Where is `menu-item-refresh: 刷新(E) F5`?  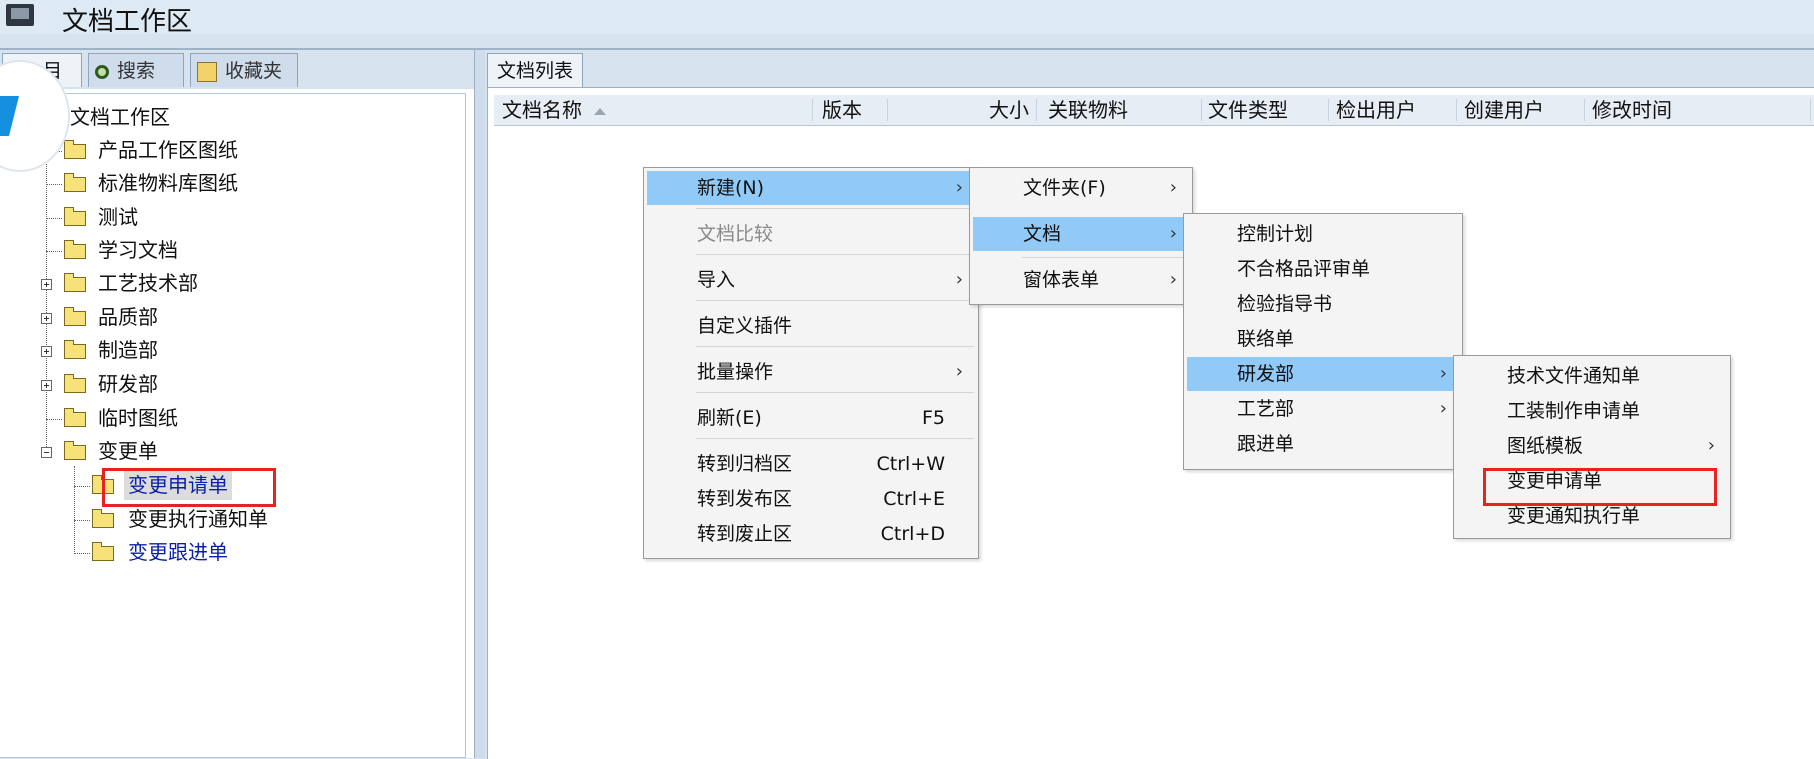 menu-item-refresh: 刷新(E) F5 is located at coordinates (811, 418).